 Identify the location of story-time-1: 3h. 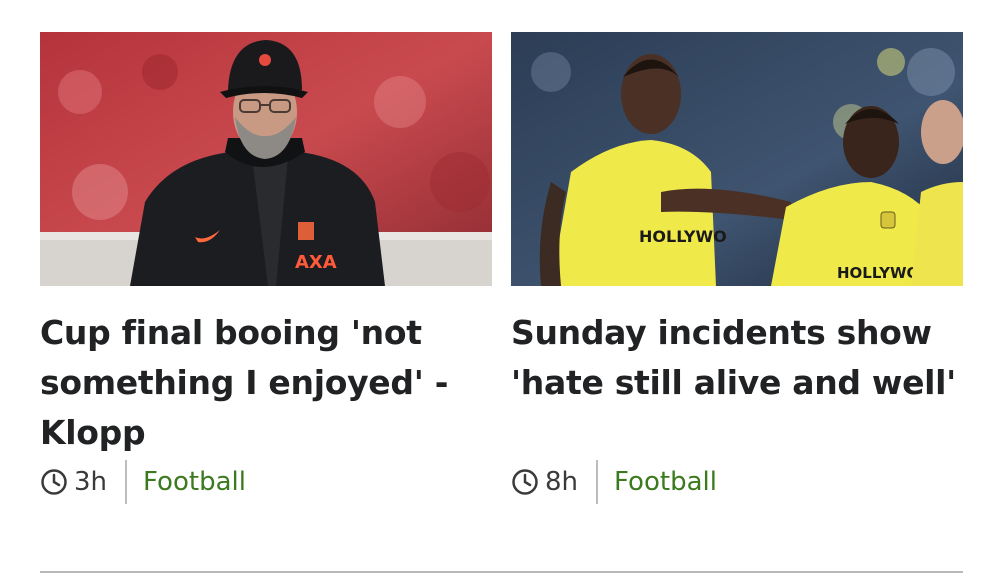
(91, 482).